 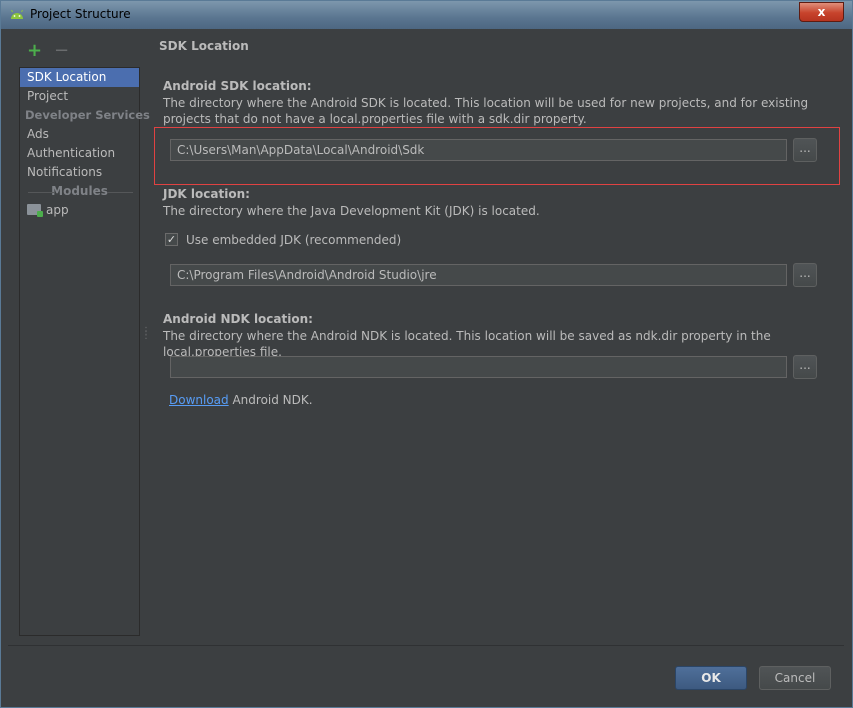 I want to click on sidebar-item-notifications: Notifications, so click(x=79, y=172).